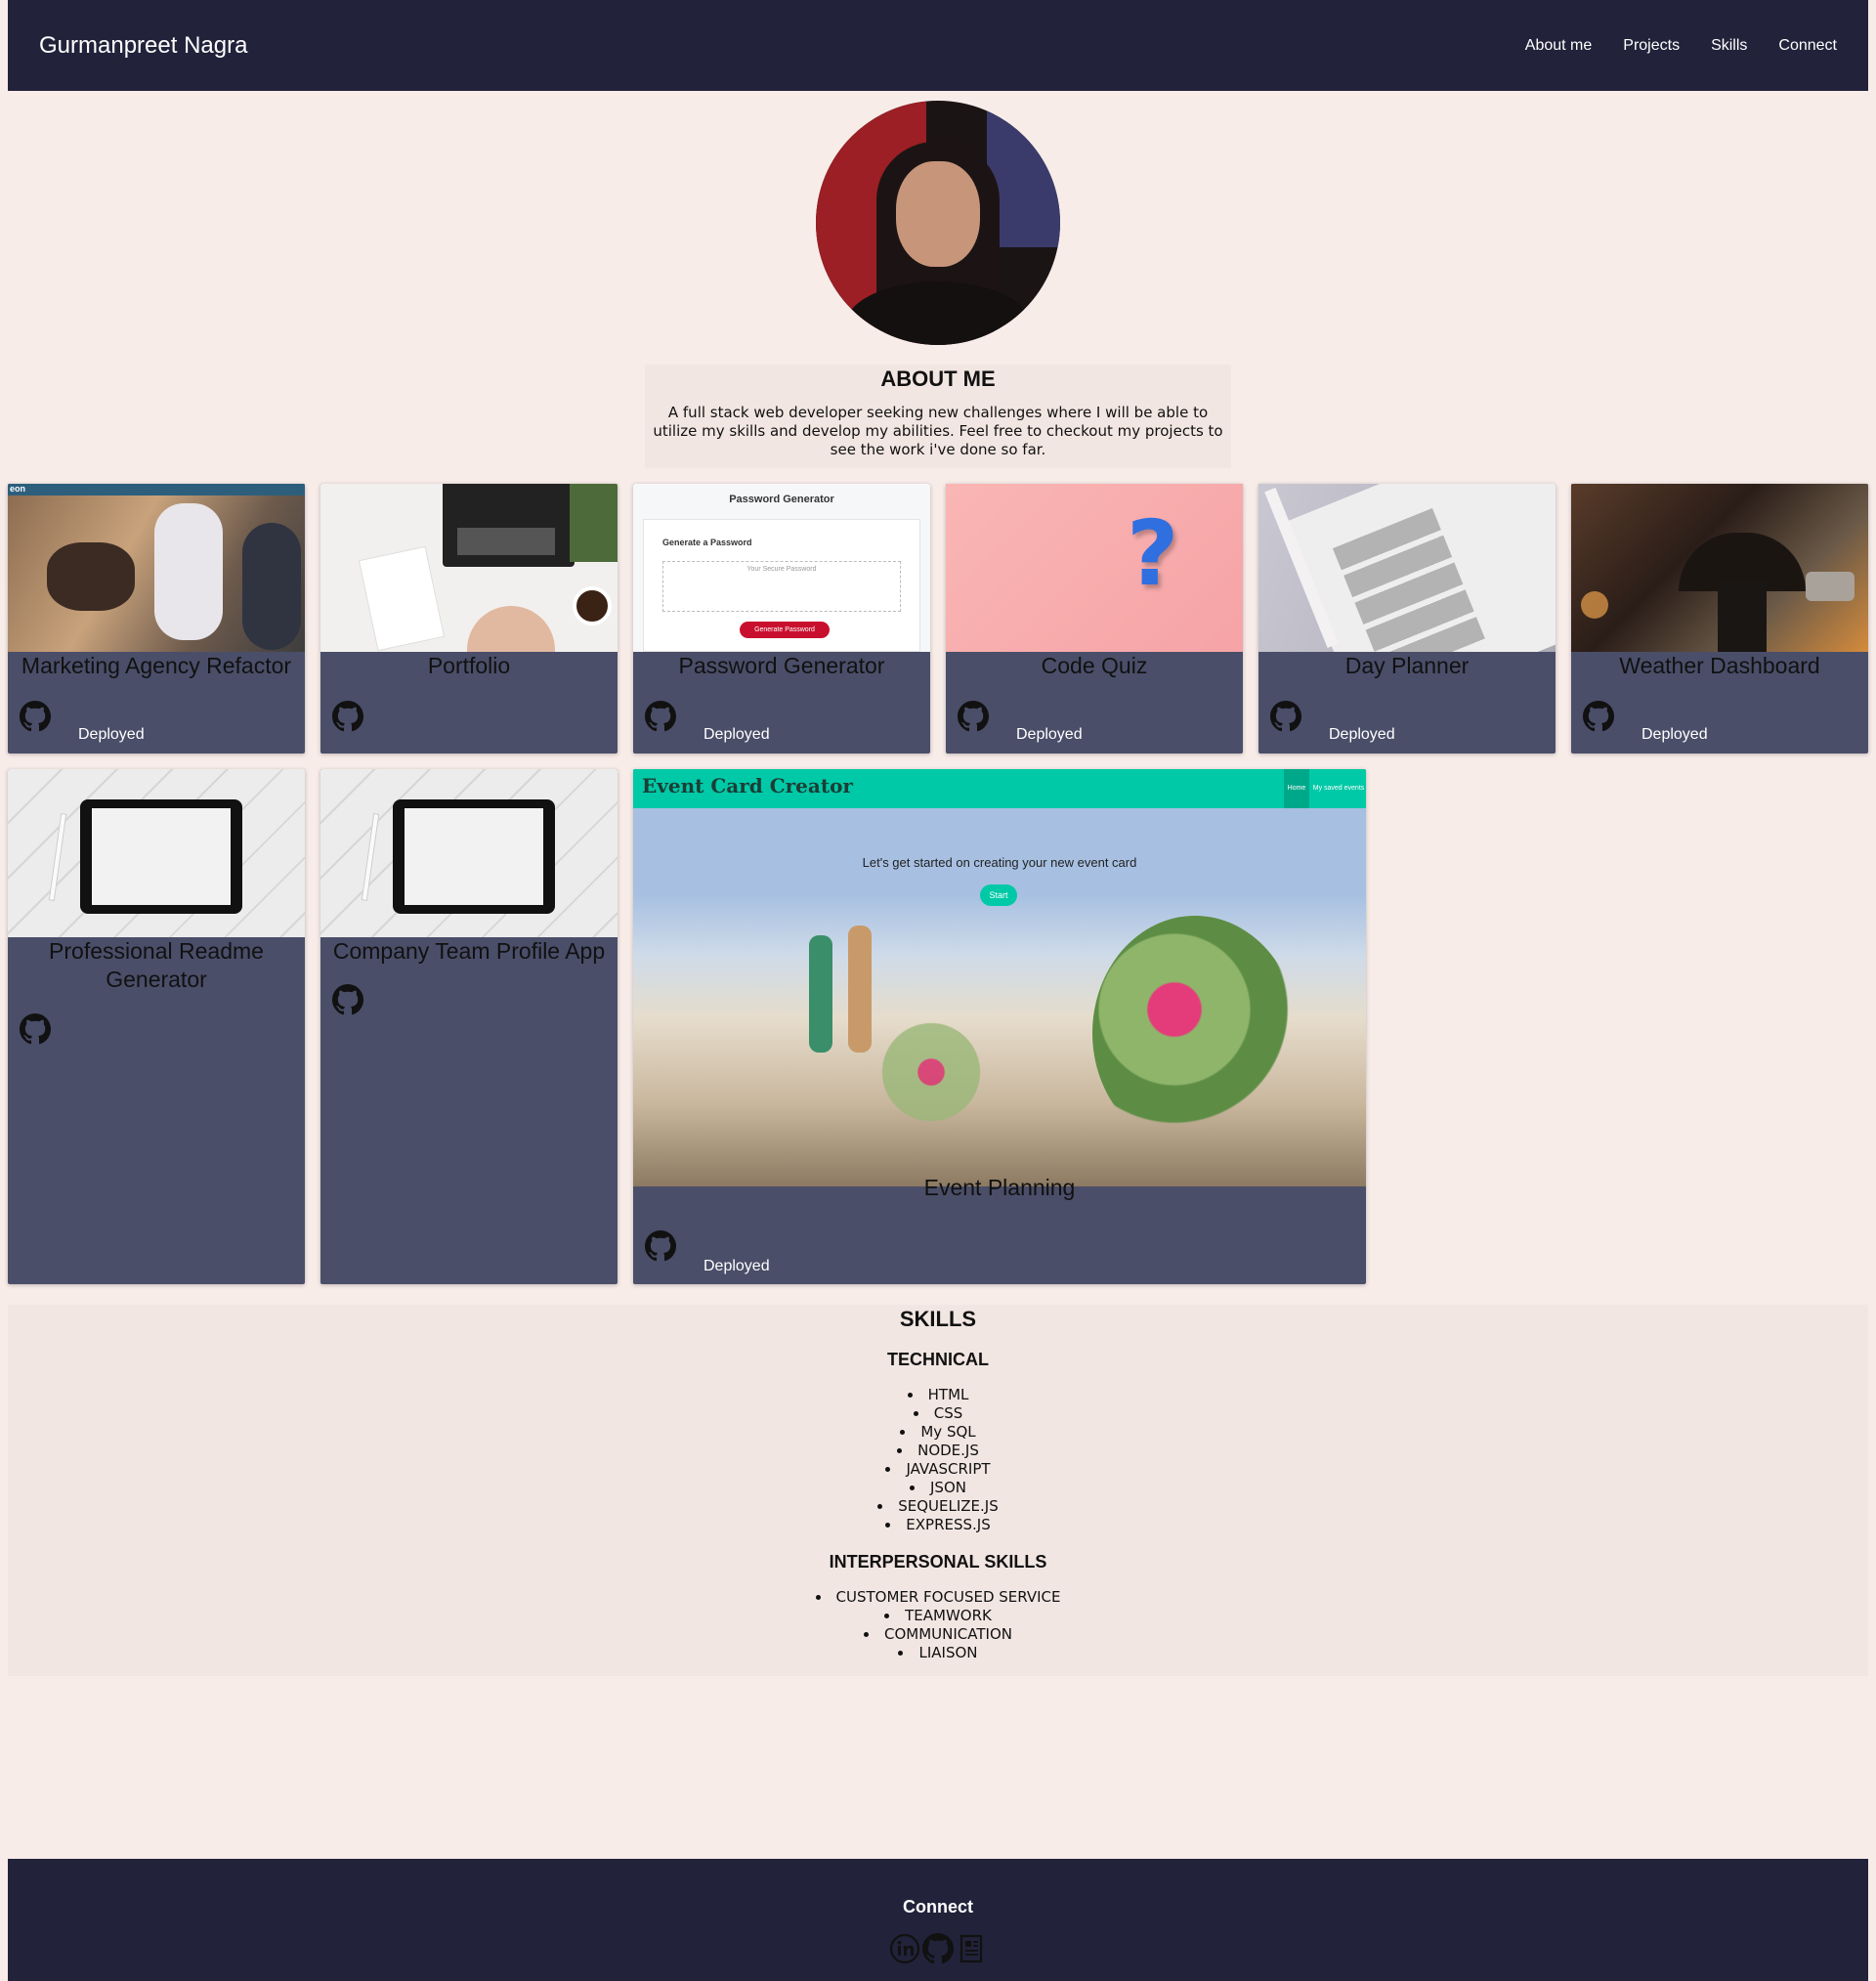 This screenshot has width=1876, height=1981. What do you see at coordinates (971, 1948) in the screenshot?
I see `resume-icon` at bounding box center [971, 1948].